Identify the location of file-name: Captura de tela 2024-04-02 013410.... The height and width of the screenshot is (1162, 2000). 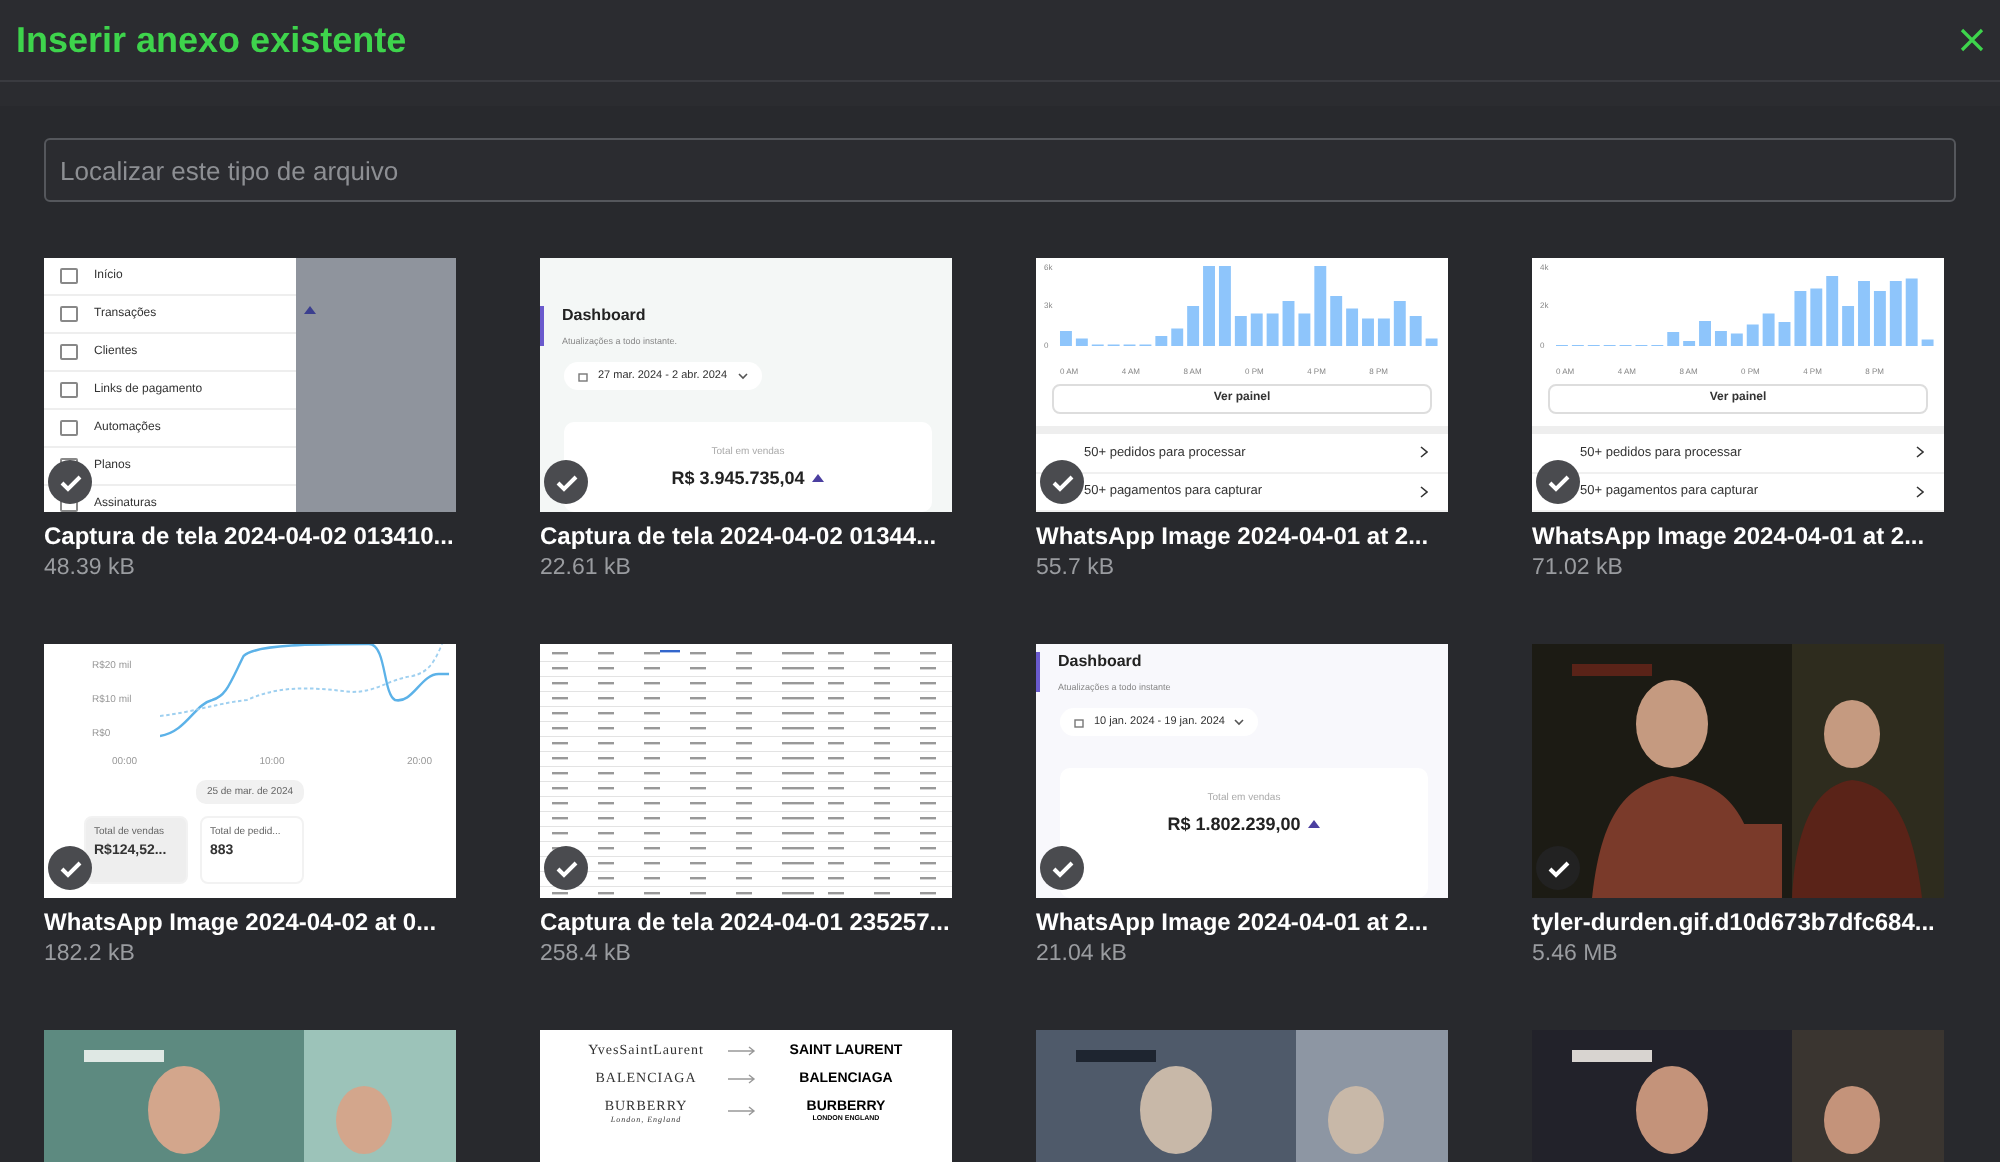
(249, 536).